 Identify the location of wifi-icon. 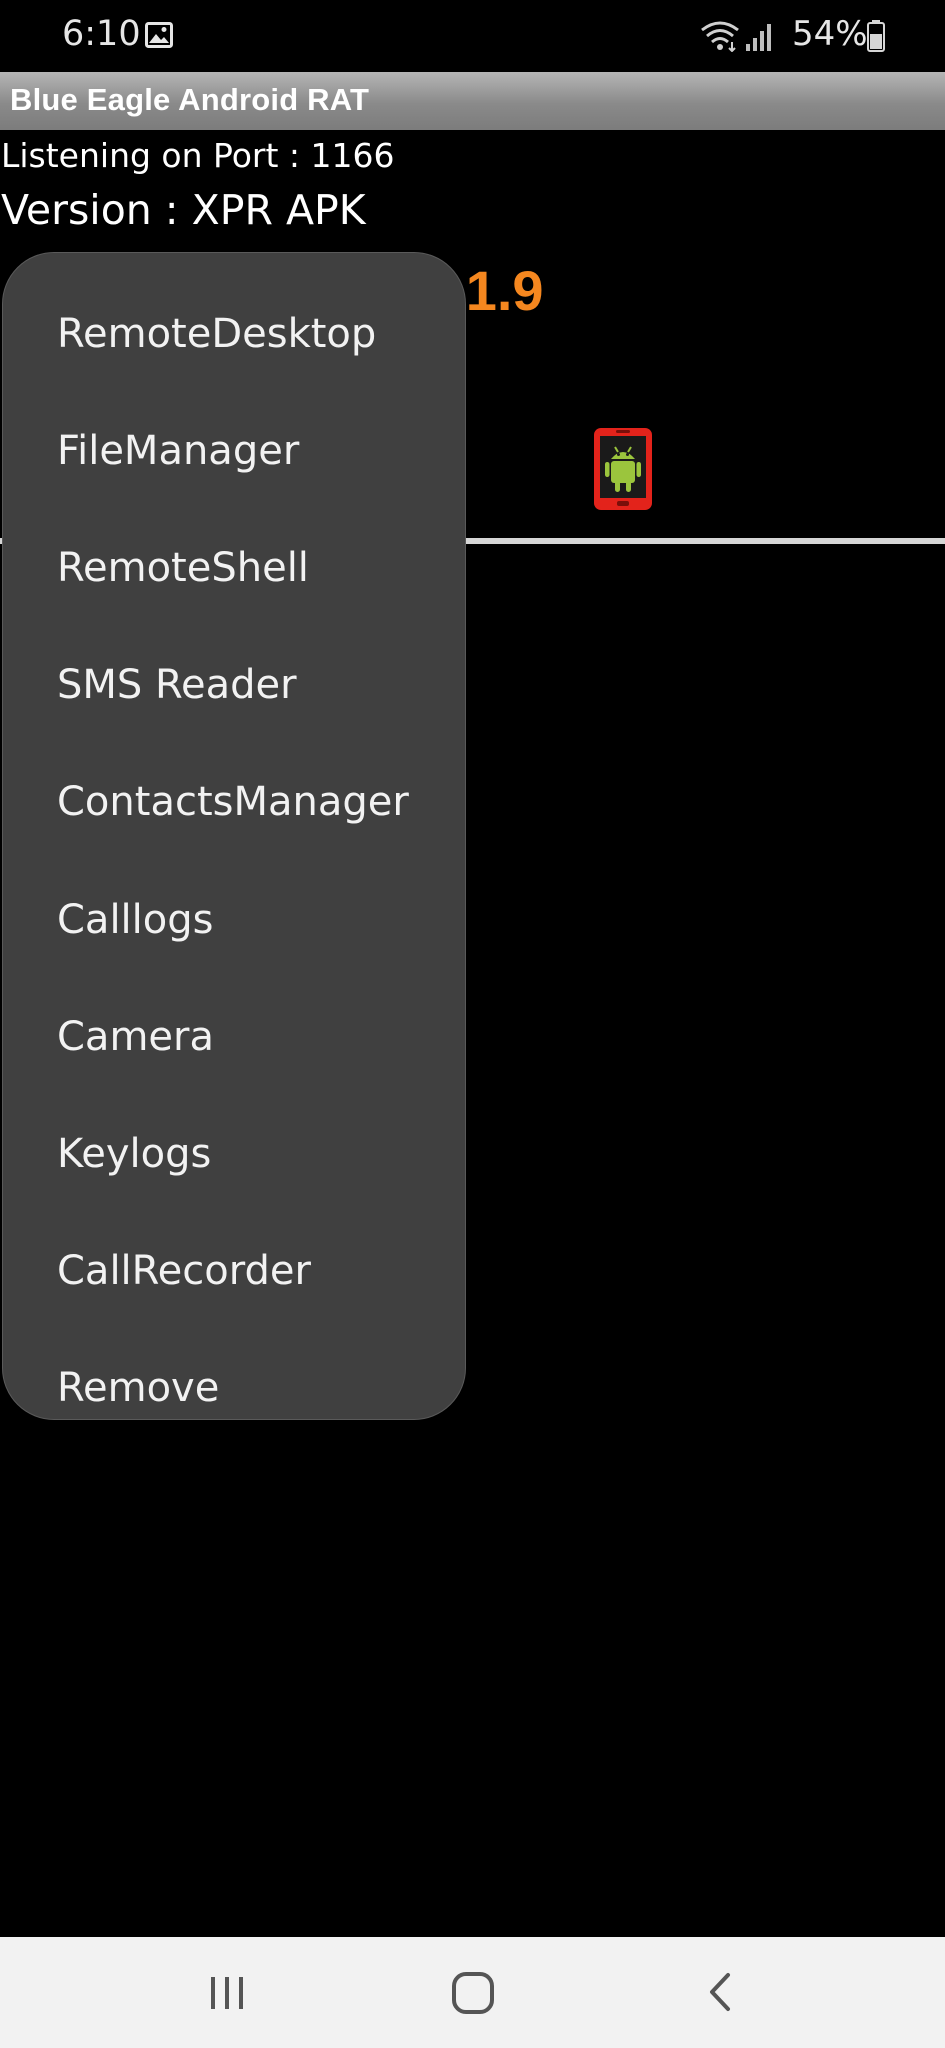
(720, 36).